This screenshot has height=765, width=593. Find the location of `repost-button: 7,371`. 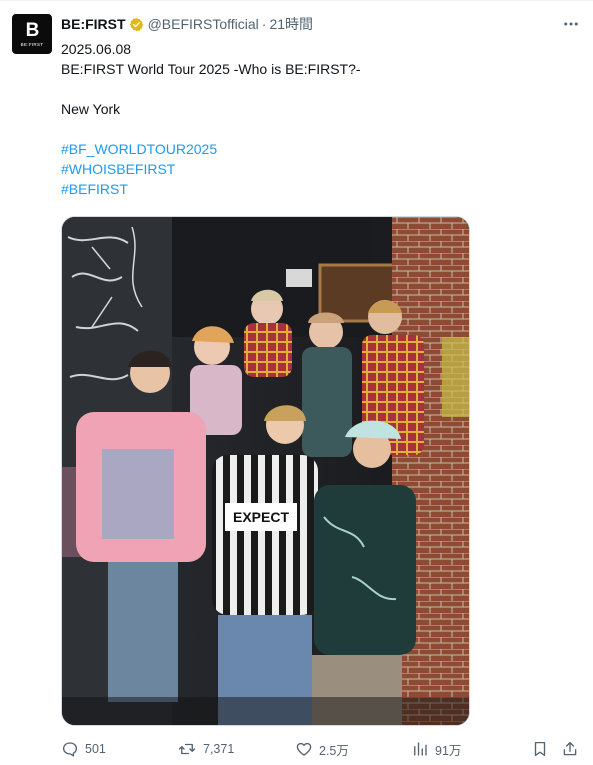

repost-button: 7,371 is located at coordinates (205, 749).